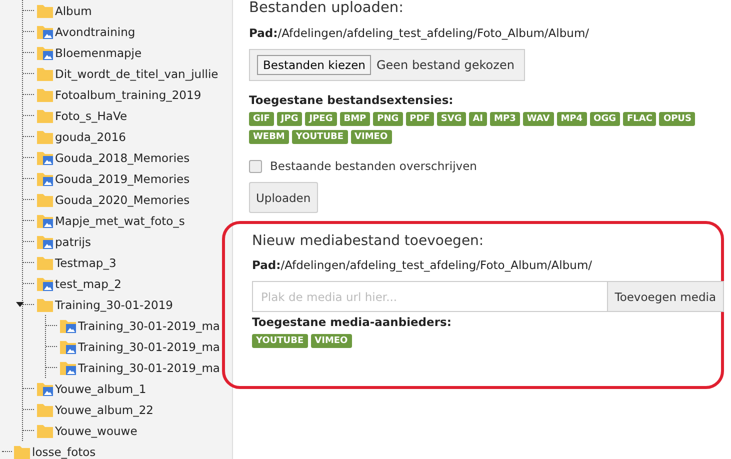 This screenshot has width=731, height=459. I want to click on folder-name: test_map_2, so click(88, 283).